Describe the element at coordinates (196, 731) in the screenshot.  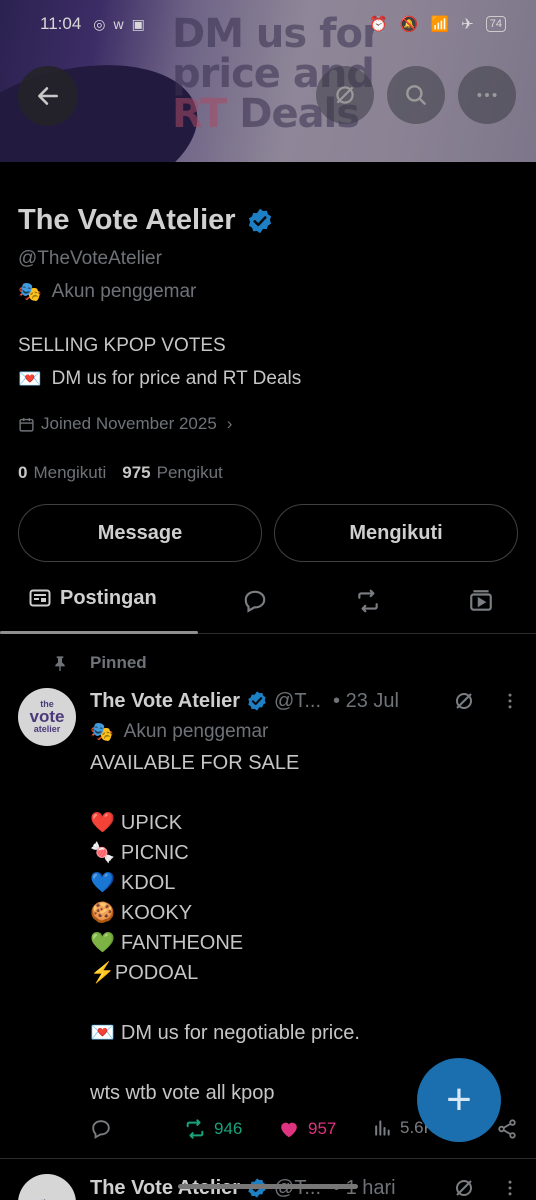
I see `post-category-label: Akun penggemar` at that location.